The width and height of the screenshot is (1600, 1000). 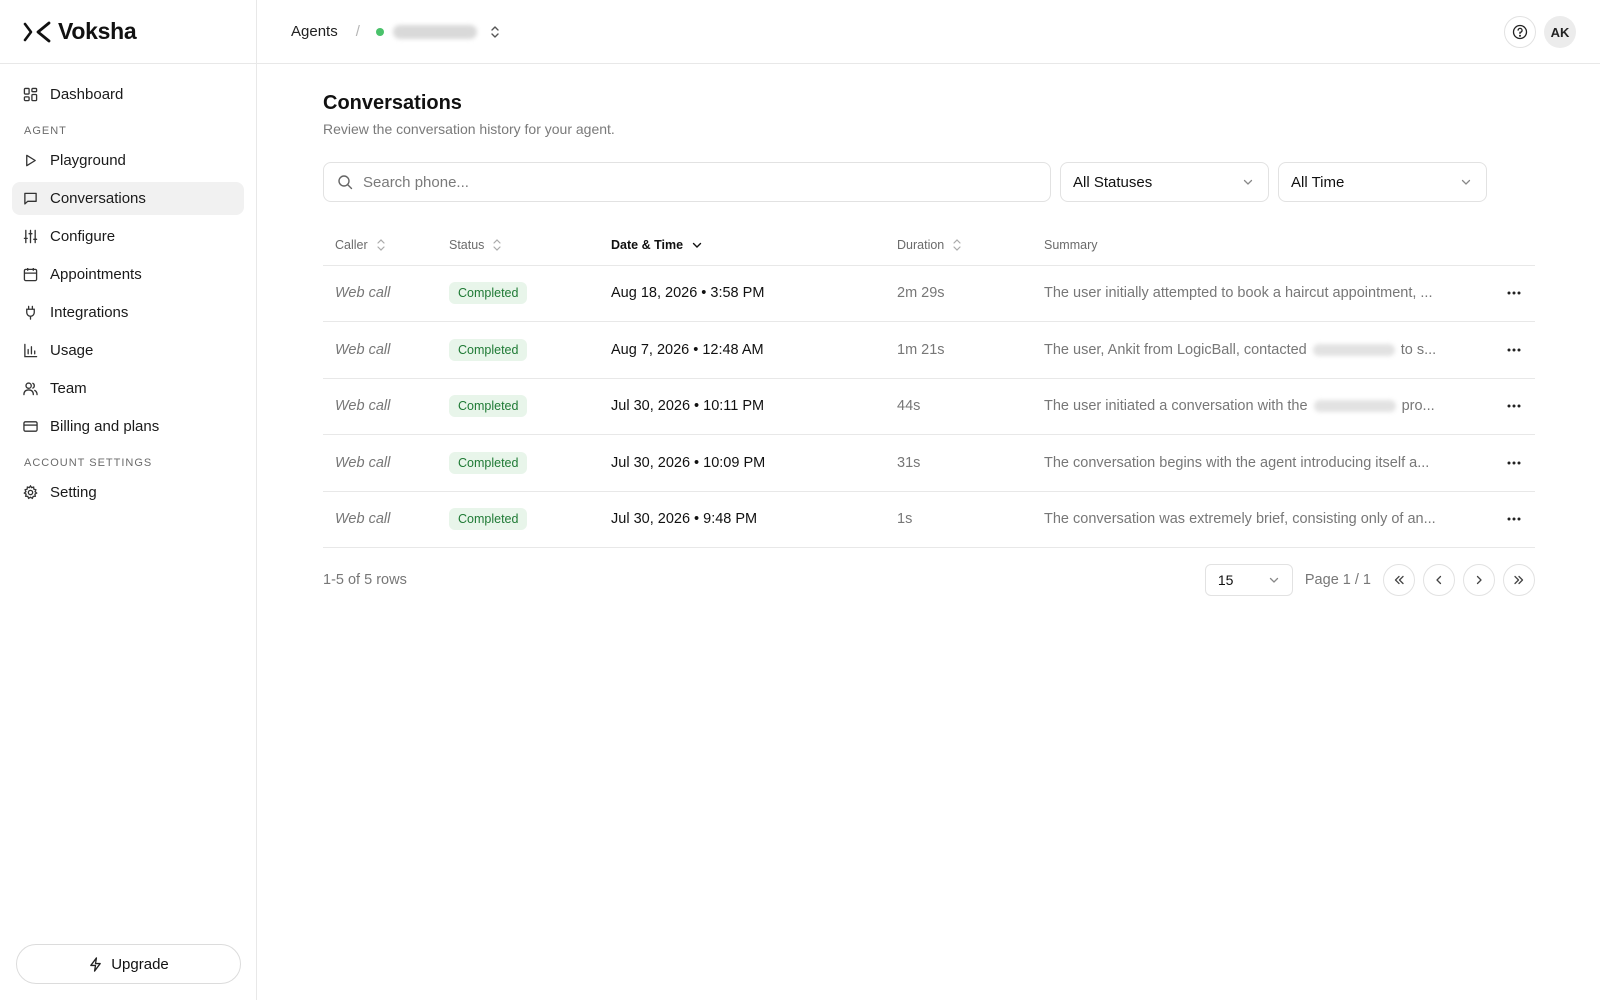 What do you see at coordinates (128, 492) in the screenshot?
I see `sidebar-item-setting: Setting` at bounding box center [128, 492].